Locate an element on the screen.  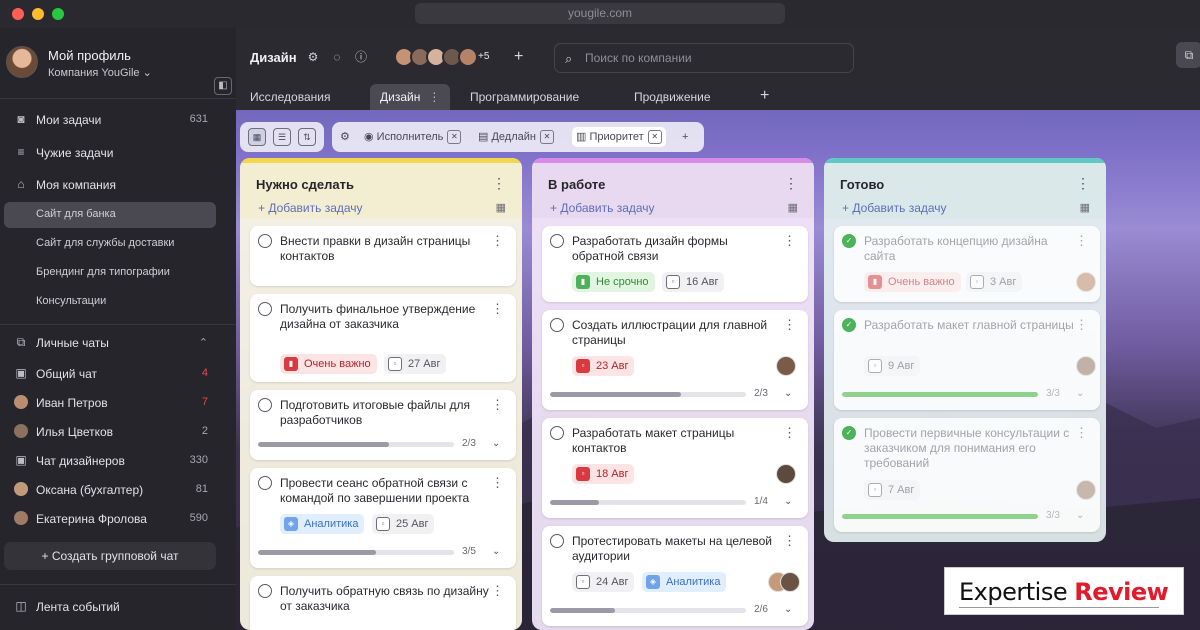
search-input is located at coordinates (715, 58).